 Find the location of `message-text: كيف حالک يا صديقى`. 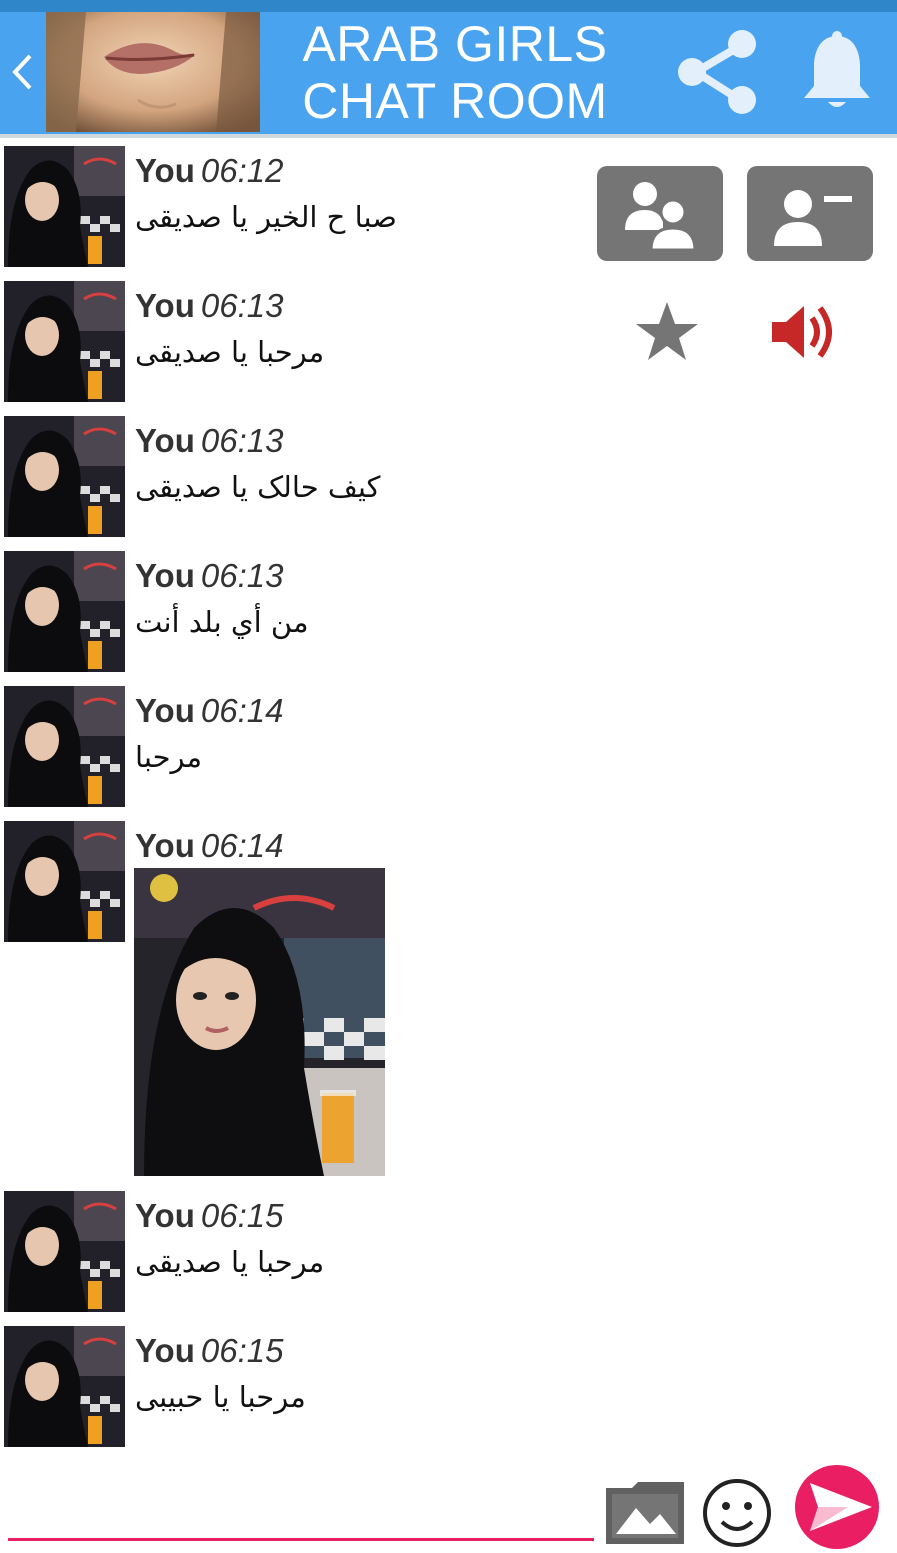

message-text: كيف حالک يا صديقى is located at coordinates (258, 487).